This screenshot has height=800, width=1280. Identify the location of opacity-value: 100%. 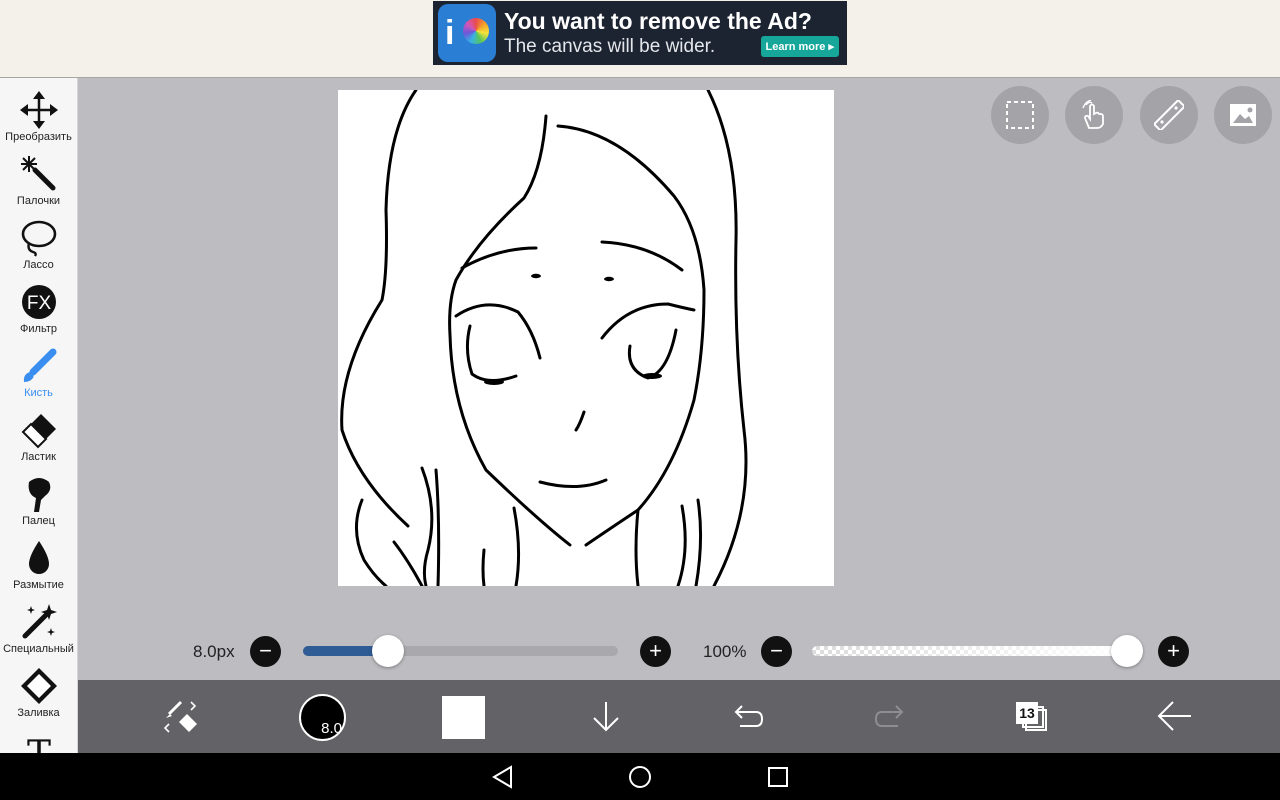
(725, 651).